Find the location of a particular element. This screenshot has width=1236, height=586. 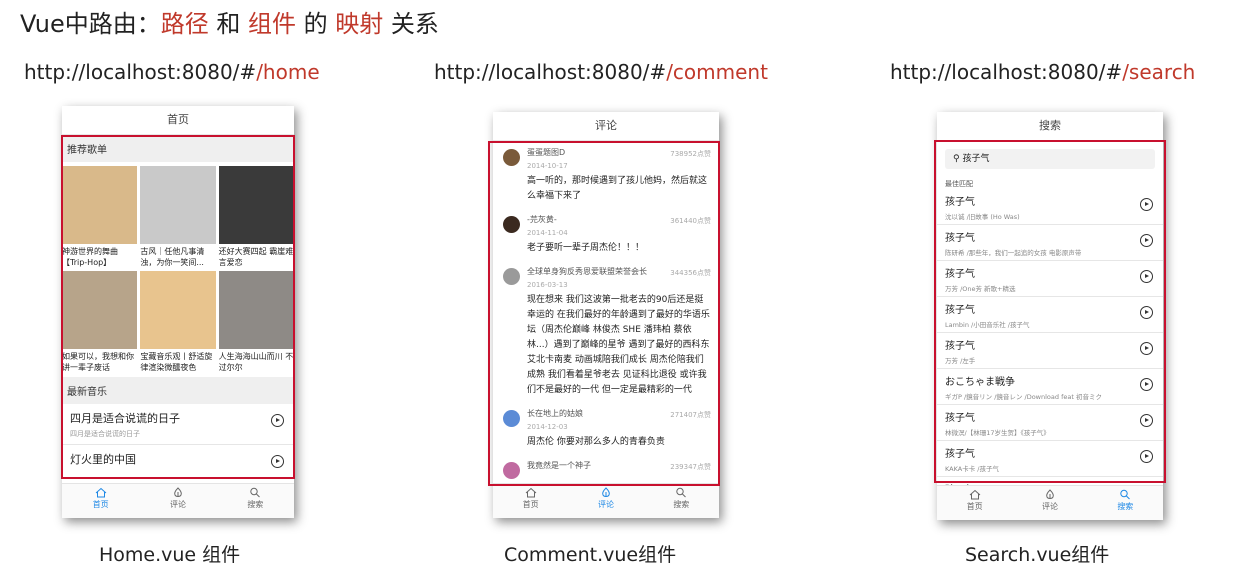

comment-header: 评论 is located at coordinates (606, 126).